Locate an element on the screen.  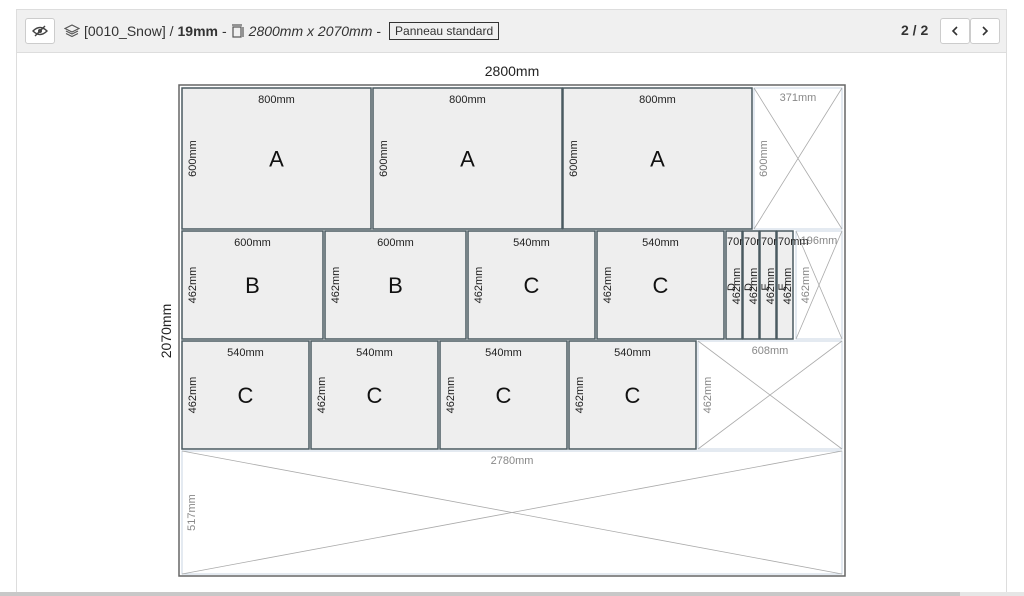
waste-width-label: 371mm is located at coordinates (798, 98).